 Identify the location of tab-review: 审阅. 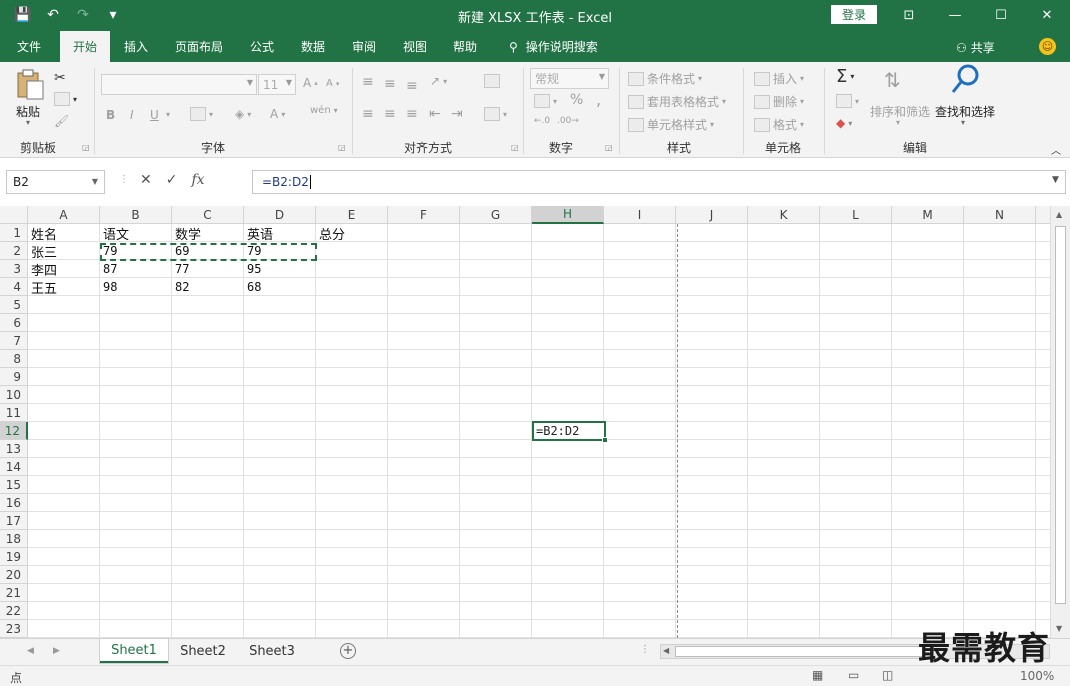
(364, 46).